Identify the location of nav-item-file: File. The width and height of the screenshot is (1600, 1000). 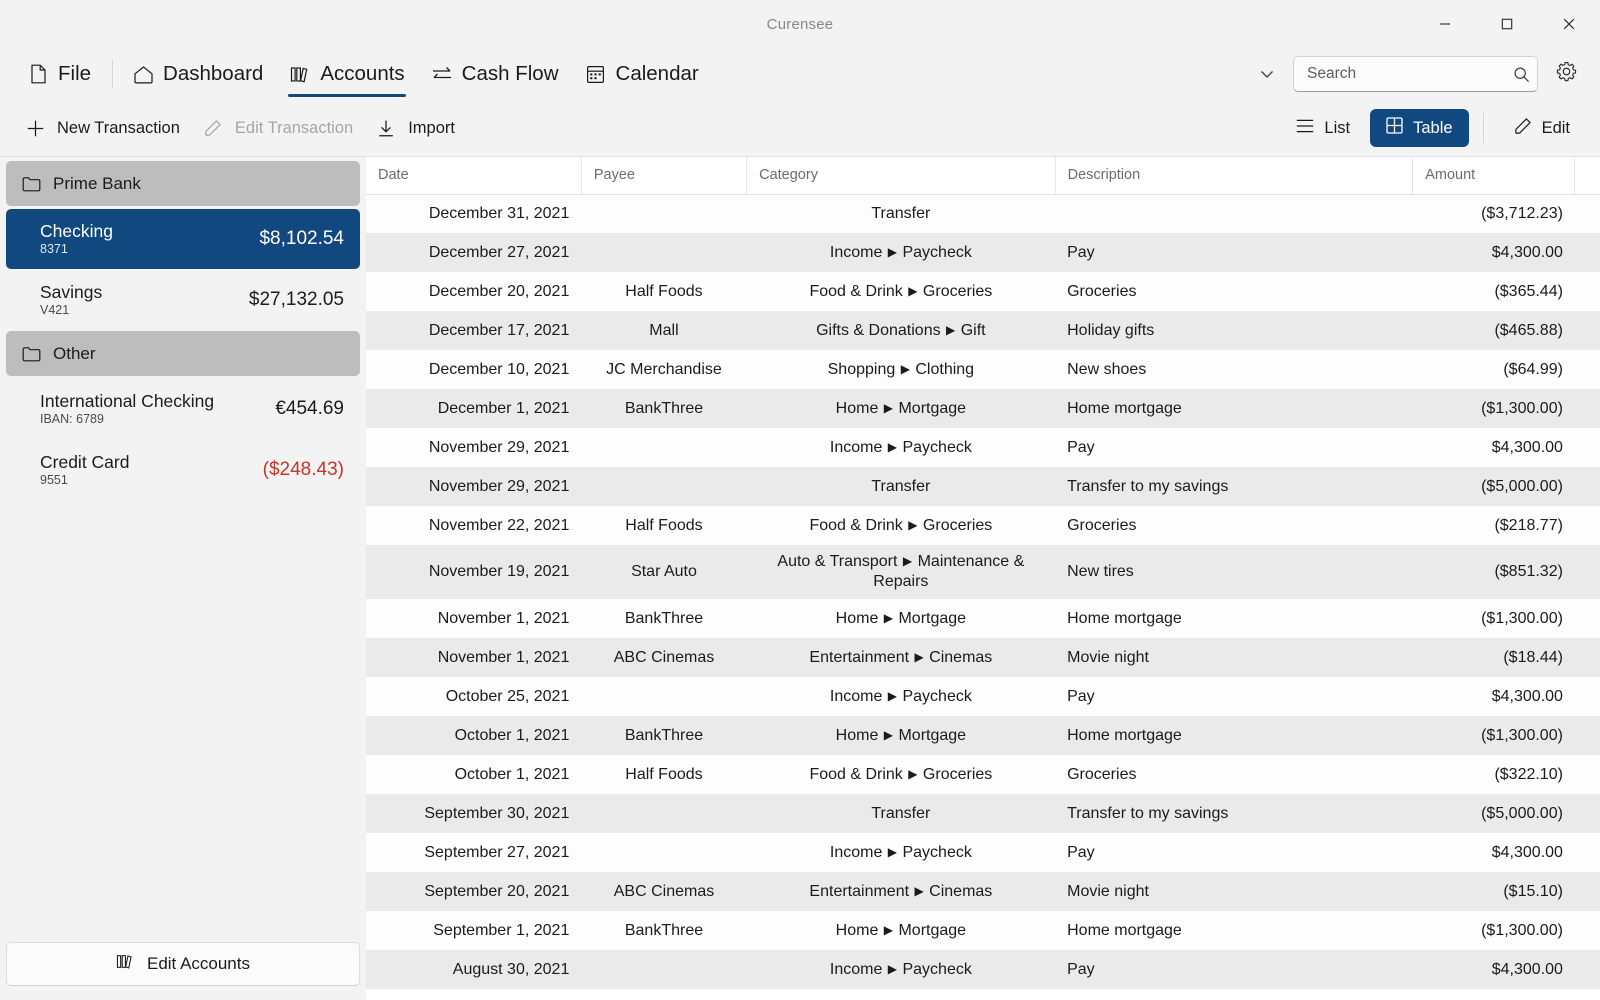
(59, 74).